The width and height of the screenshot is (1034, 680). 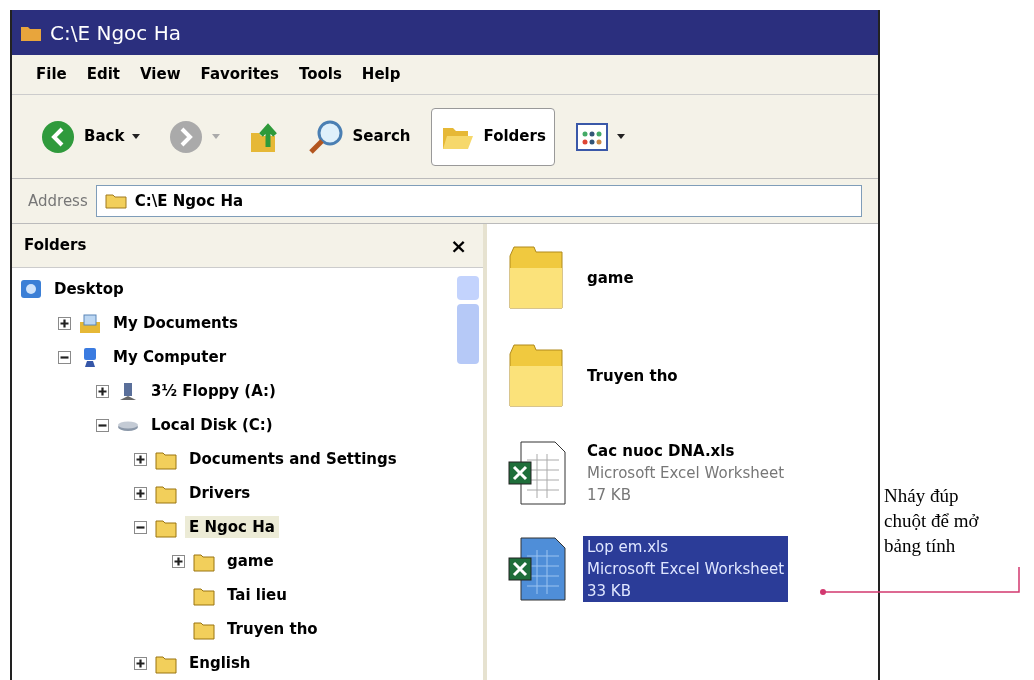 What do you see at coordinates (220, 493) in the screenshot?
I see `tree-item: Drivers` at bounding box center [220, 493].